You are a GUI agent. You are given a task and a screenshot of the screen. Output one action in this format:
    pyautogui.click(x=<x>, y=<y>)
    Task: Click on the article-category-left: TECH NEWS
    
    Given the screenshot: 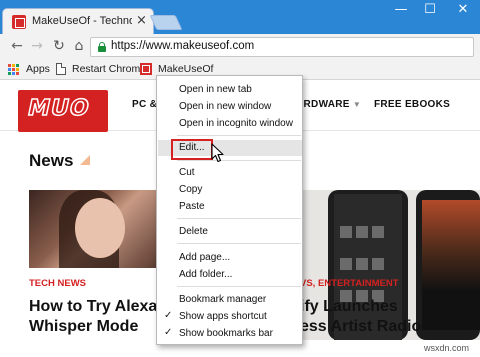 What is the action you would take?
    pyautogui.click(x=57, y=283)
    